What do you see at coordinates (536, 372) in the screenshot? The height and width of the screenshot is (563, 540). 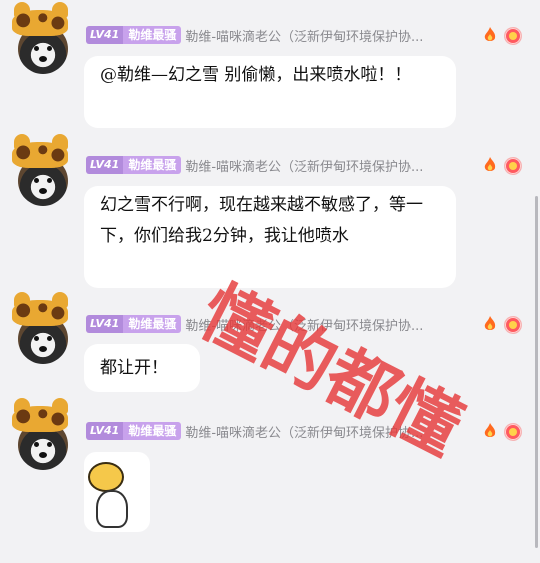 I see `scrollbar` at bounding box center [536, 372].